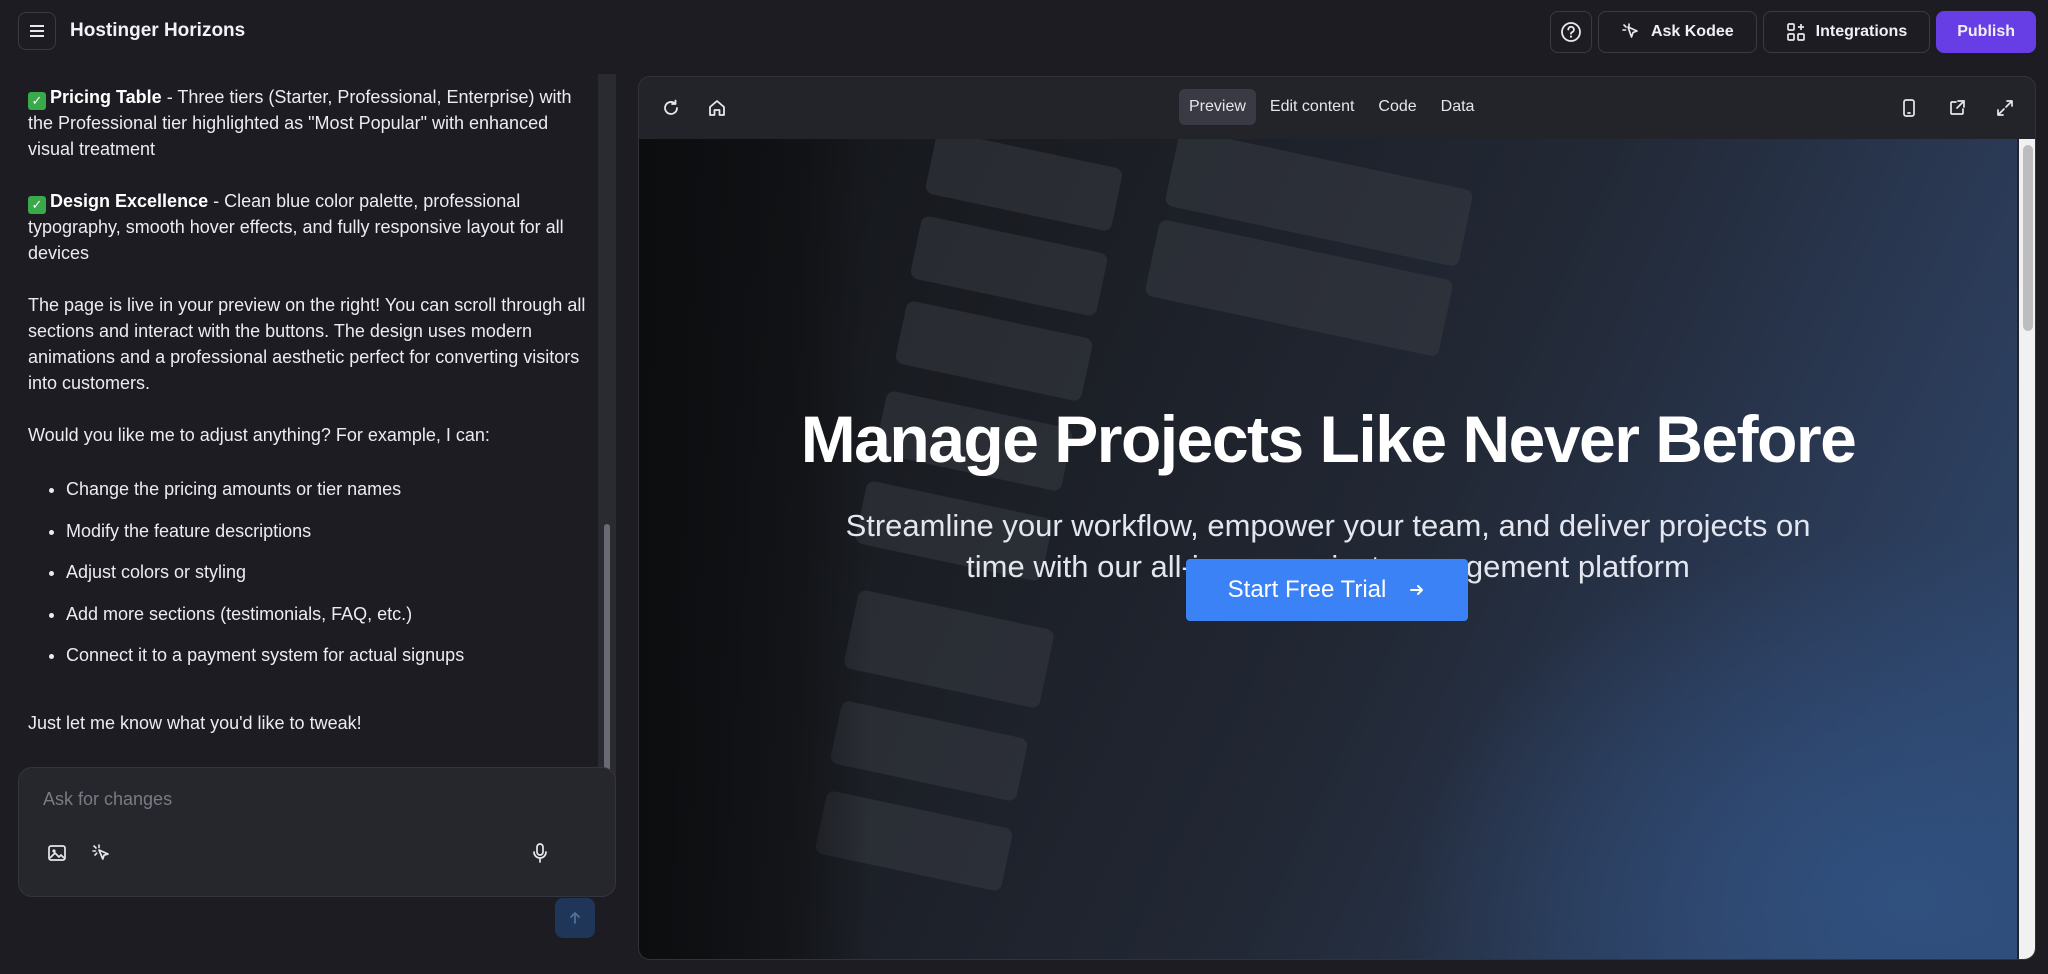 Image resolution: width=2048 pixels, height=974 pixels. I want to click on hero-title: Manage Projects Like Never Before, so click(1328, 439).